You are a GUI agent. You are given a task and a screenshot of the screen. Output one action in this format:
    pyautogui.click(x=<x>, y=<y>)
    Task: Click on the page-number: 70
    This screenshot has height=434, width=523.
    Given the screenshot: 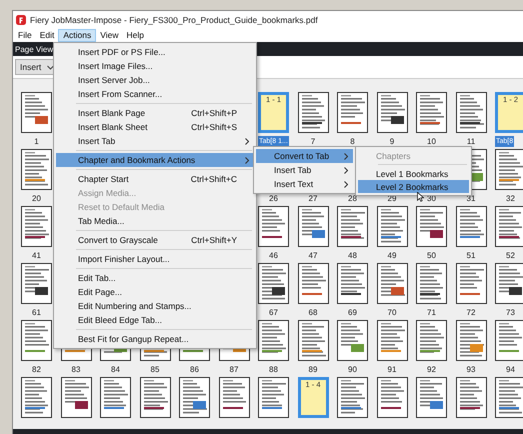 What is the action you would take?
    pyautogui.click(x=392, y=312)
    